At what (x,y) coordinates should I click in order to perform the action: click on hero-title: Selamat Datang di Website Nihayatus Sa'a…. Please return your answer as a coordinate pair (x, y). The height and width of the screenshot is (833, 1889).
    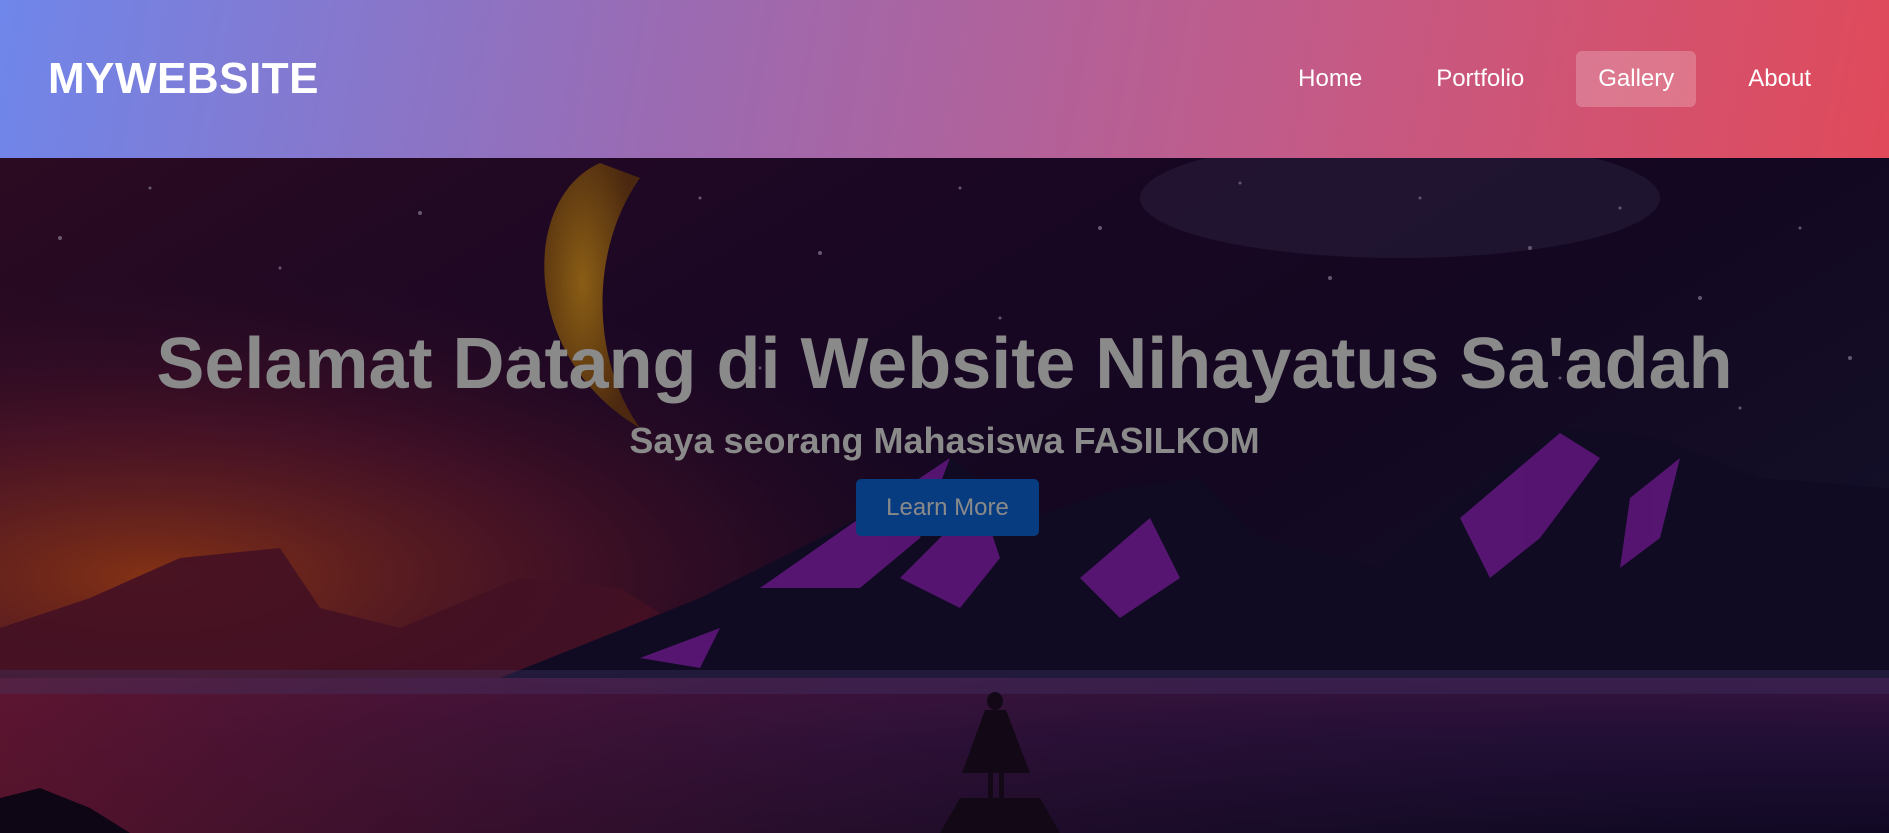
    Looking at the image, I should click on (944, 364).